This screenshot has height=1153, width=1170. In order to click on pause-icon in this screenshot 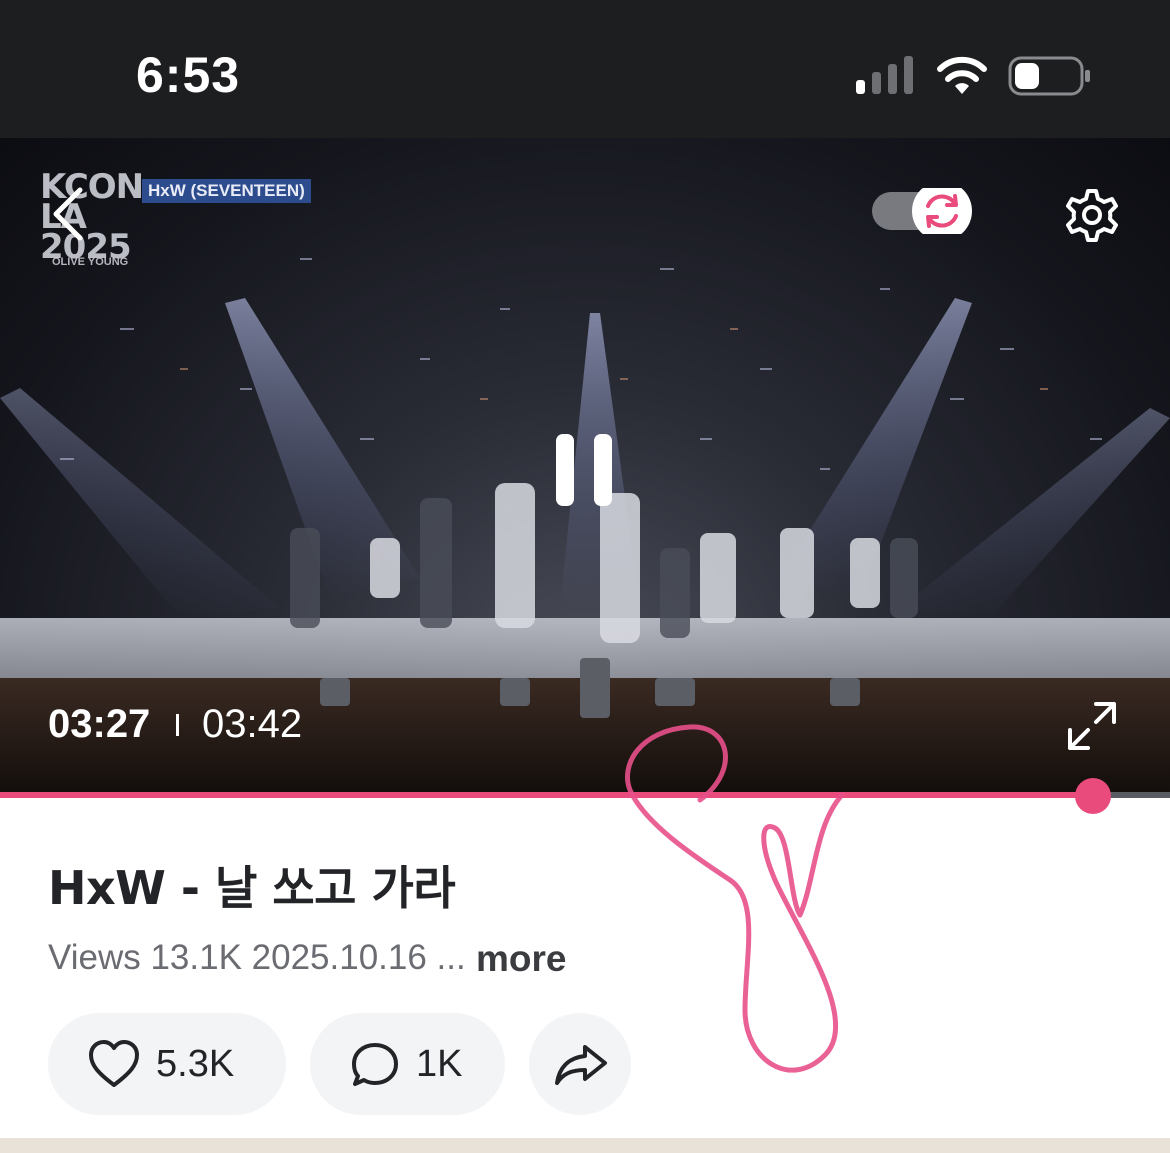, I will do `click(585, 473)`.